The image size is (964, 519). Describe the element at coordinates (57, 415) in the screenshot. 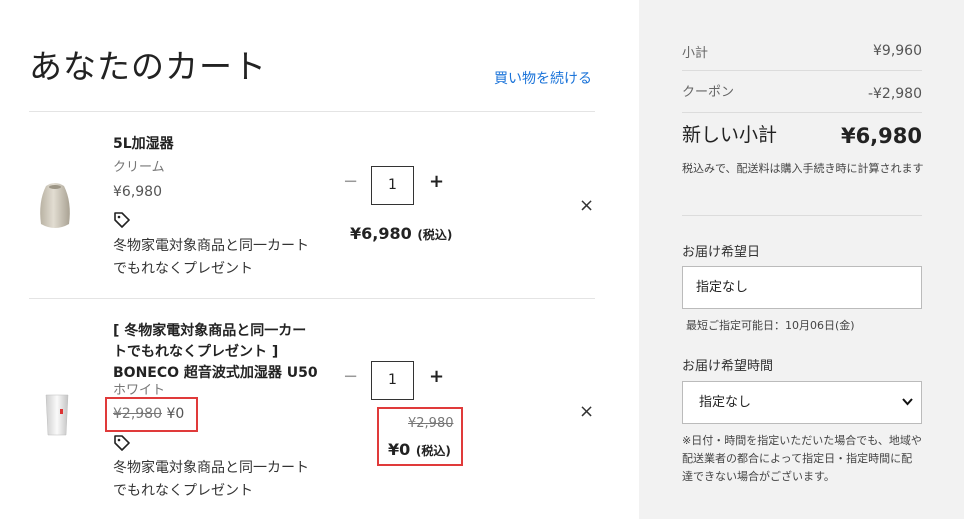

I see `product-image-boneco` at that location.